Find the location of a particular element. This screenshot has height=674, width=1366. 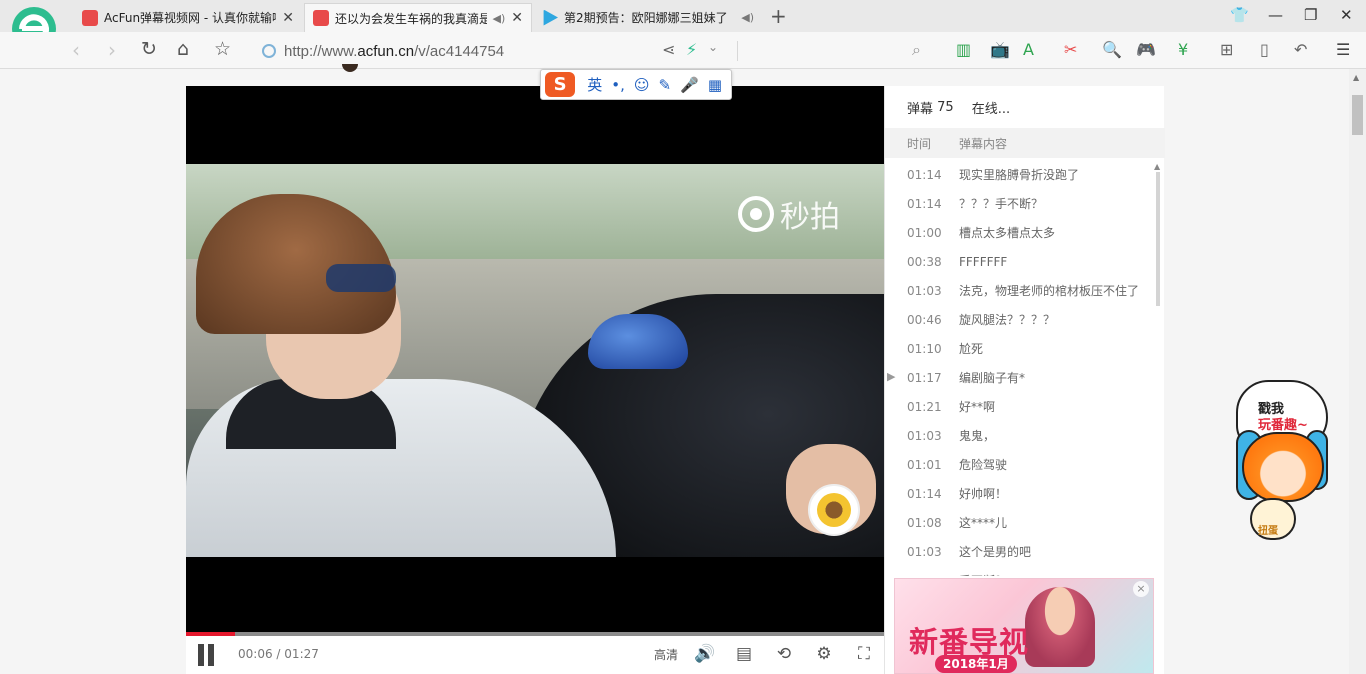

ime-handwriting-icon: ✎ is located at coordinates (665, 85).